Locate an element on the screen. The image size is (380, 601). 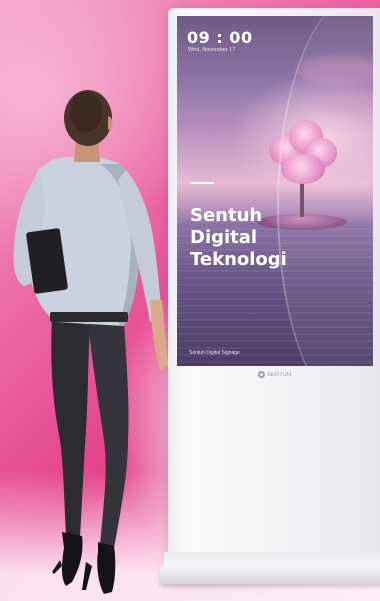
left-heel is located at coordinates (57, 567).